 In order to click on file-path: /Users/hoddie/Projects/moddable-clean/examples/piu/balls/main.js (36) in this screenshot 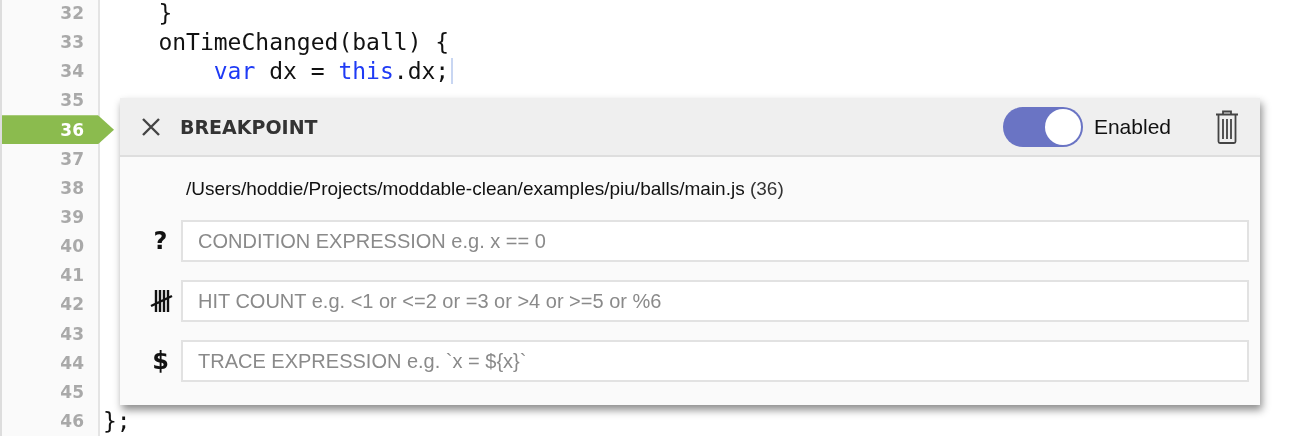, I will do `click(485, 188)`.